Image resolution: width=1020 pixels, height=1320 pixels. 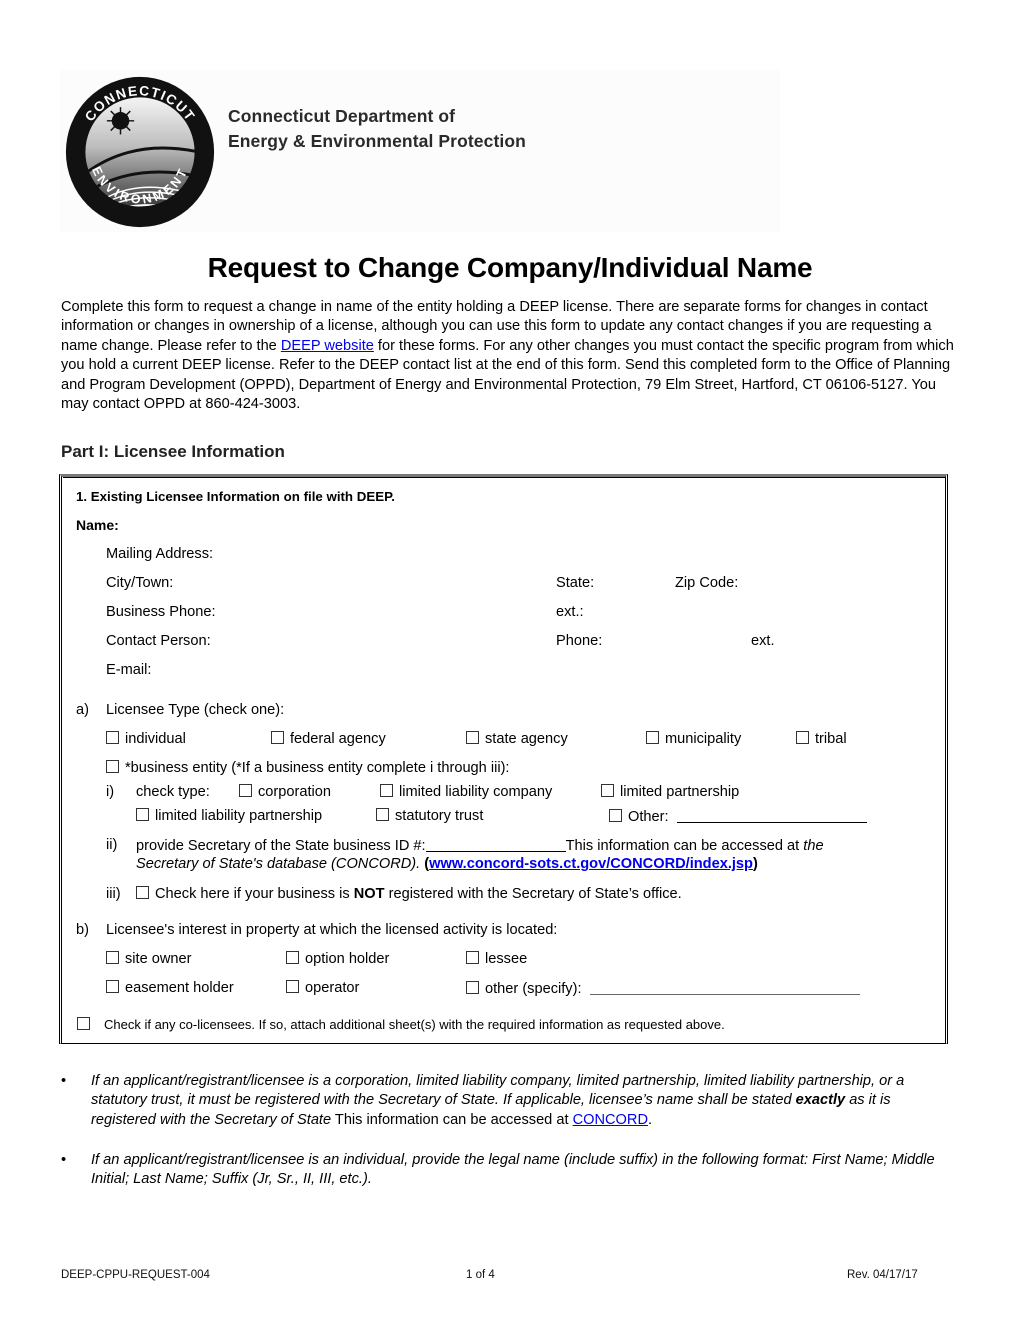 What do you see at coordinates (158, 641) in the screenshot?
I see `contact-person-label: Contact Person:` at bounding box center [158, 641].